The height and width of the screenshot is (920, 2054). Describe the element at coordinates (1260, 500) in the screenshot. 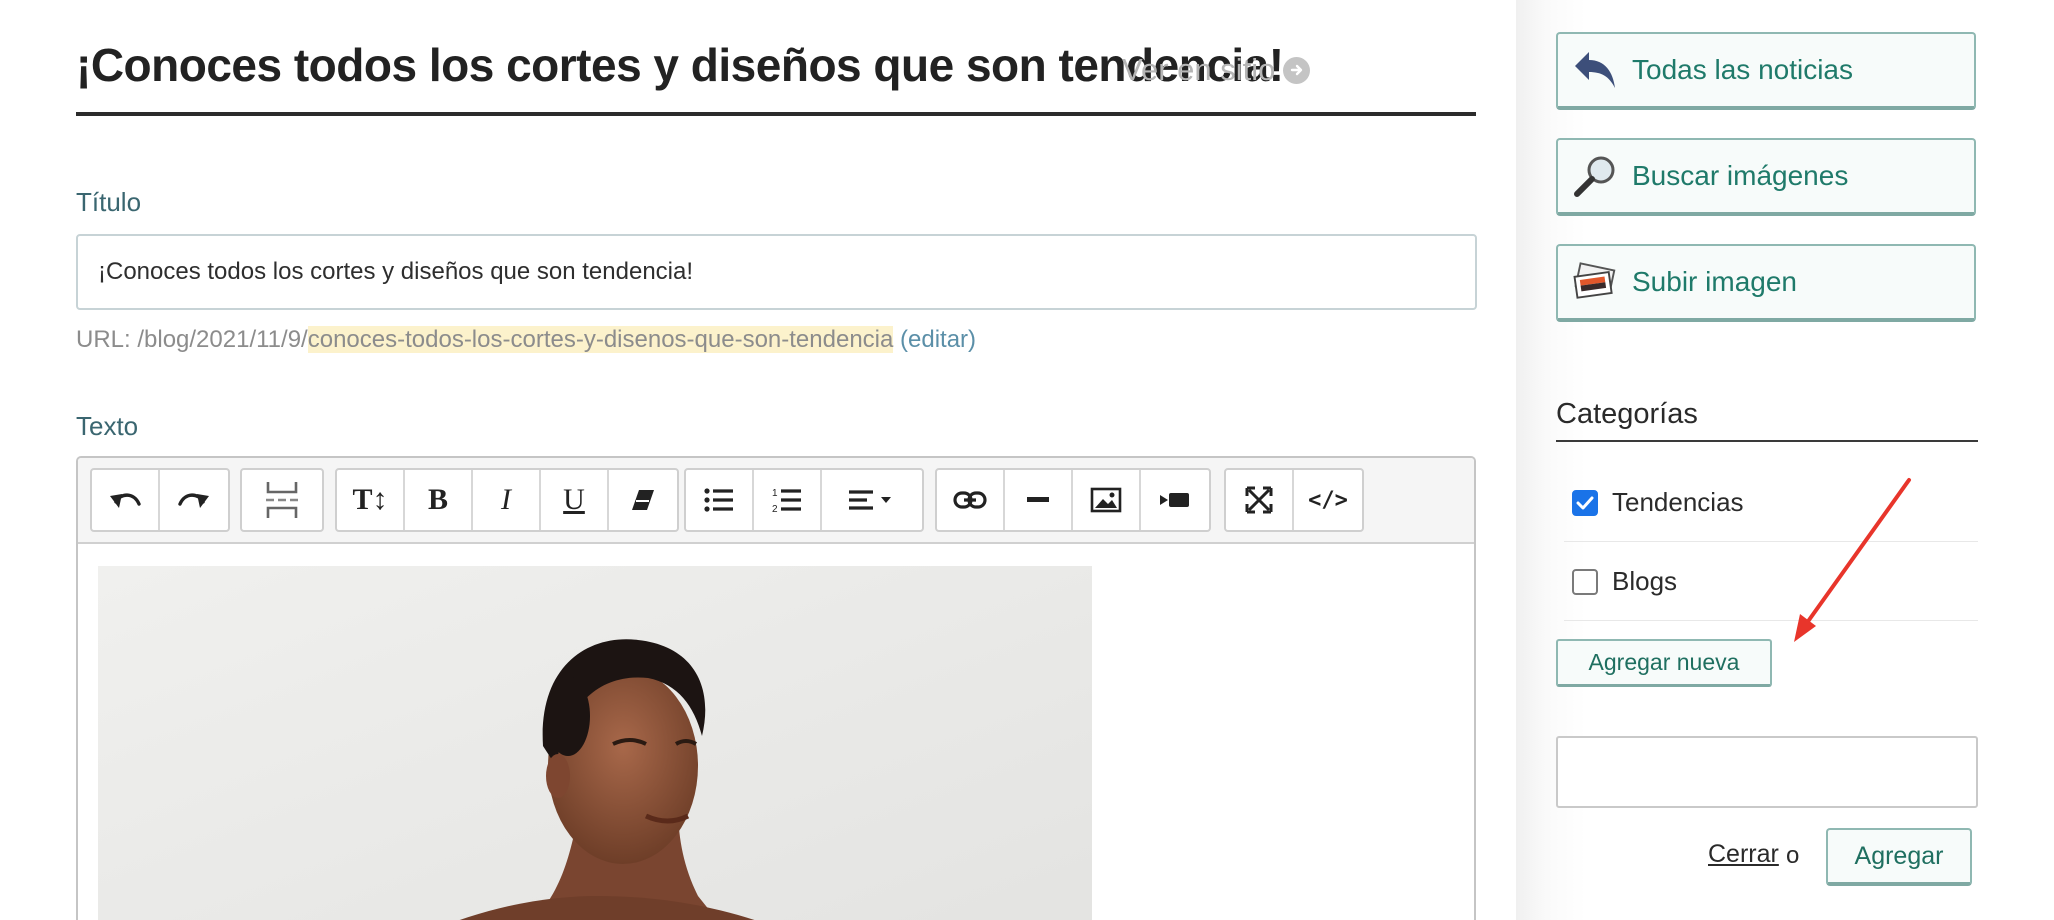

I see `fullscreen-icon` at that location.